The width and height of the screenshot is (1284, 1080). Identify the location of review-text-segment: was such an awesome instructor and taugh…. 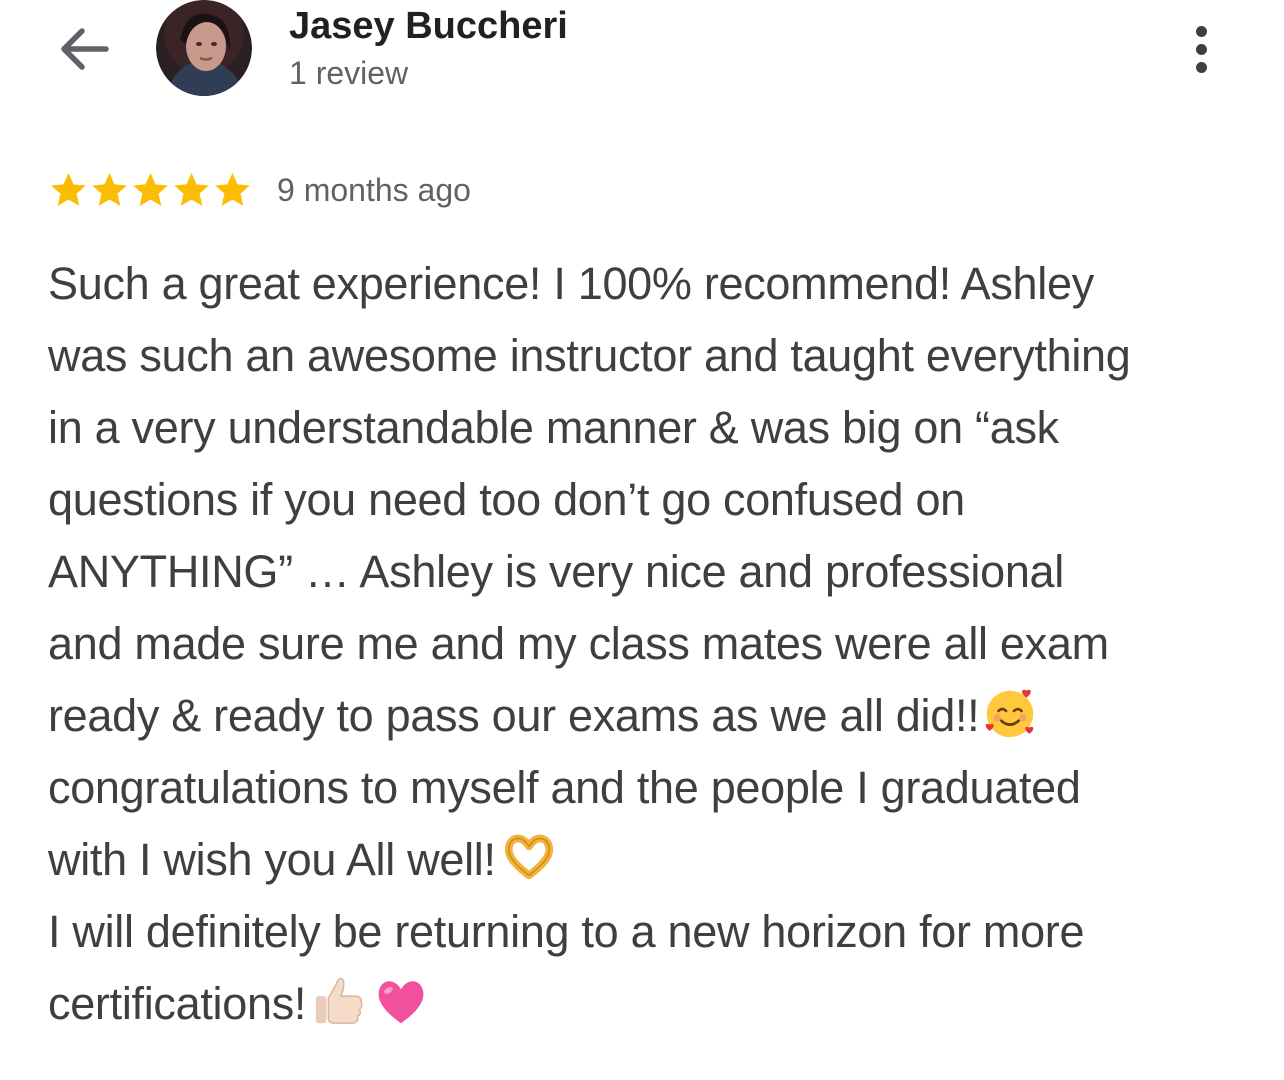
(589, 355).